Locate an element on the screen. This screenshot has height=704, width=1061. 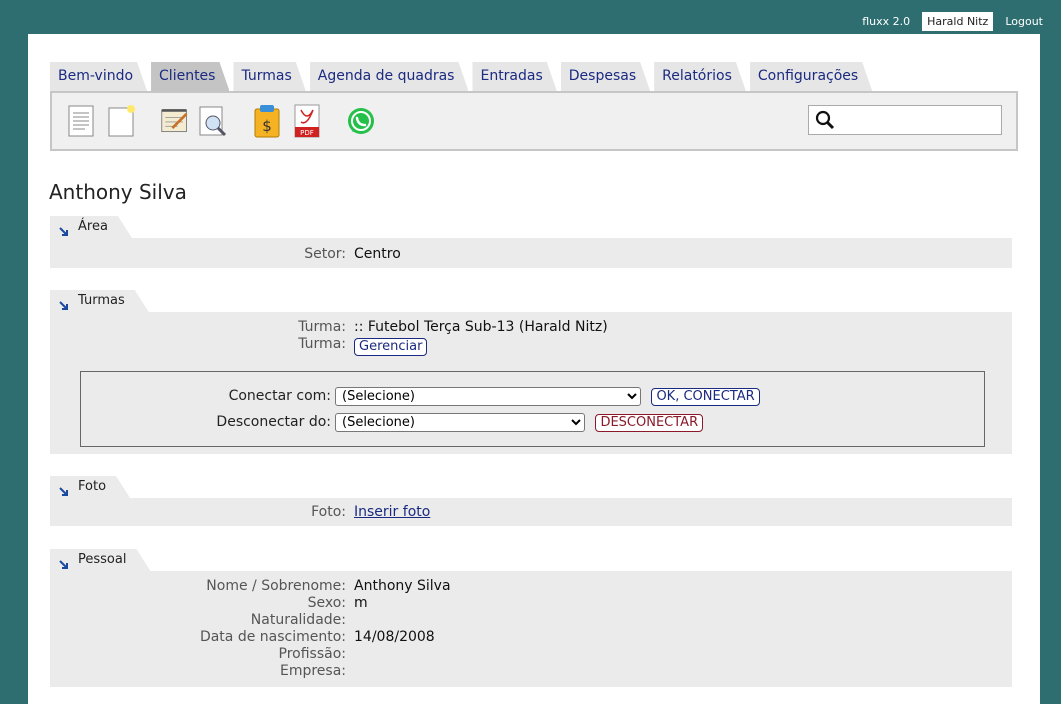
search-box is located at coordinates (905, 120).